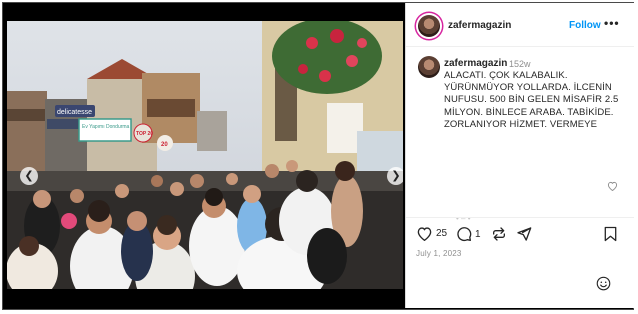 This screenshot has height=314, width=638. I want to click on likes-count: 25, so click(442, 233).